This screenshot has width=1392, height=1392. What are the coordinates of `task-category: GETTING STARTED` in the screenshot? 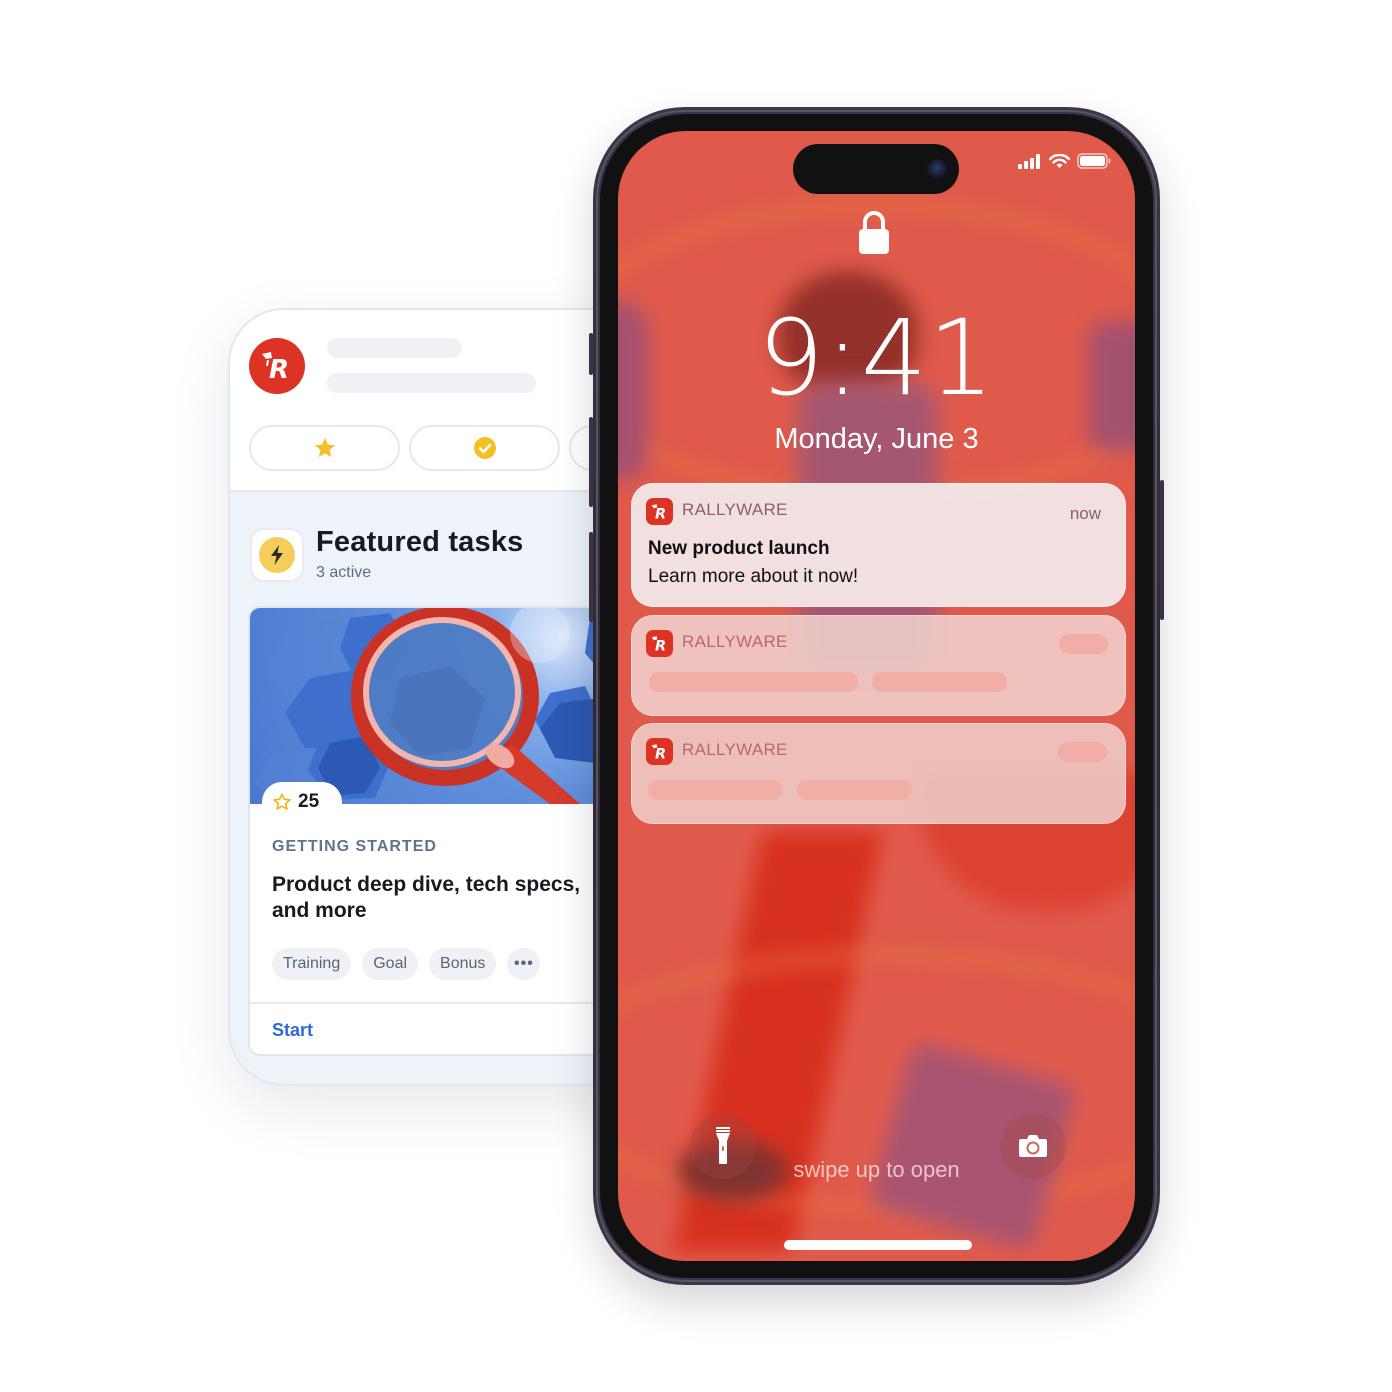 It's located at (354, 846).